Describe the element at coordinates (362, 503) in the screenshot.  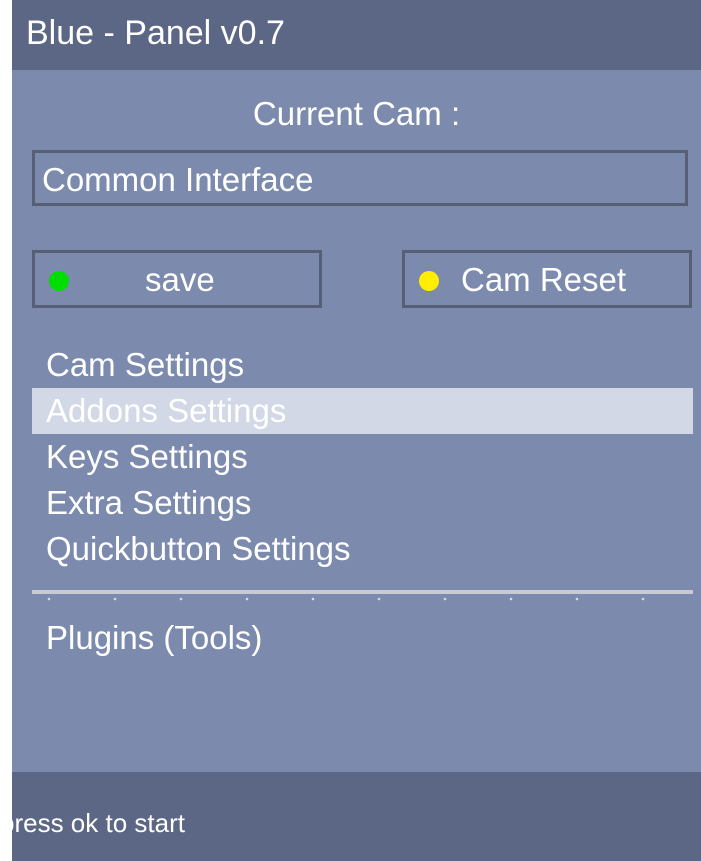
I see `menu-item-extra-settings: Extra Settings` at that location.